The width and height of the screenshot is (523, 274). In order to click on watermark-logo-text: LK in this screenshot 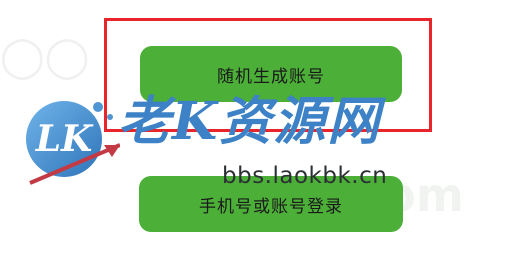, I will do `click(64, 139)`.